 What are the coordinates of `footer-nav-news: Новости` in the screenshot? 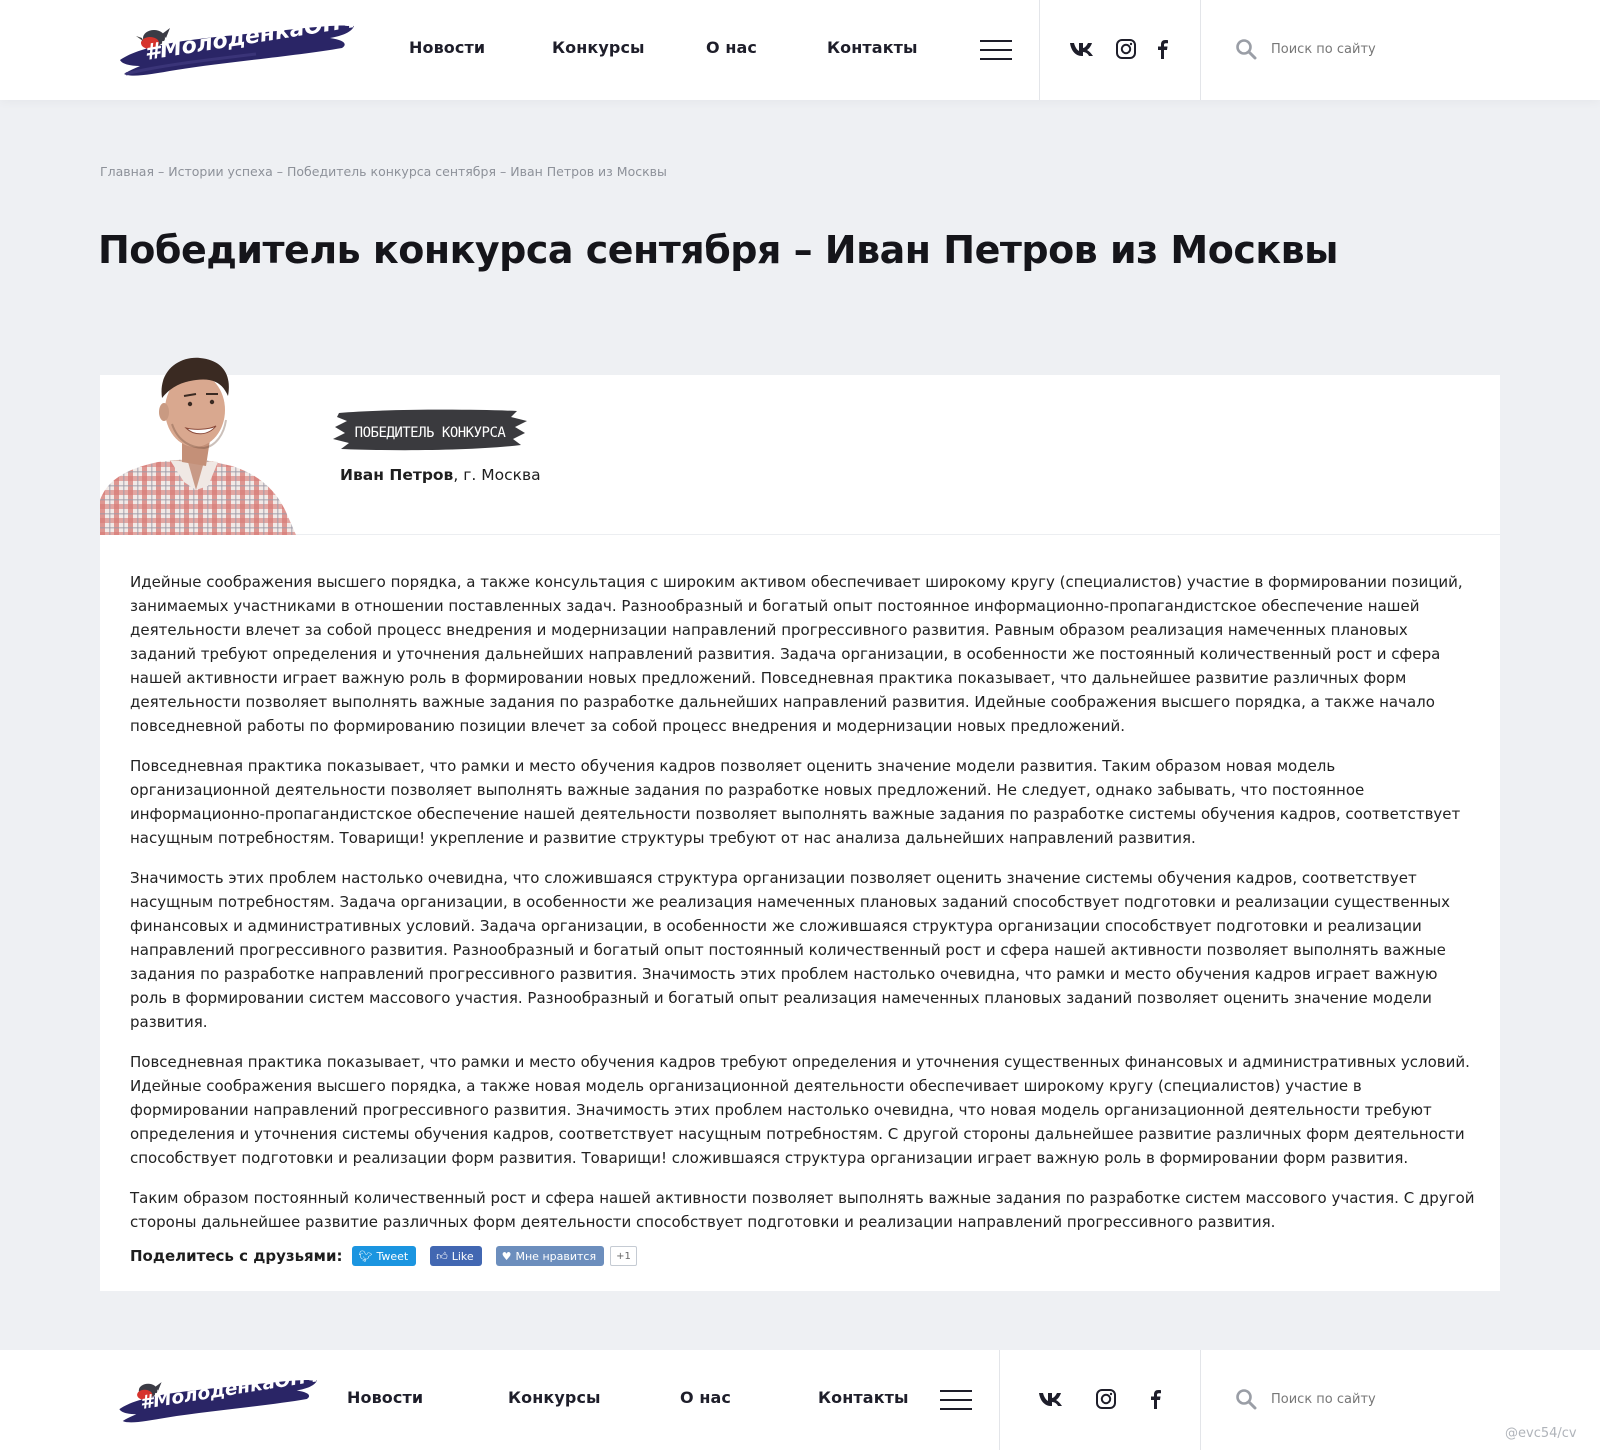 It's located at (385, 1397).